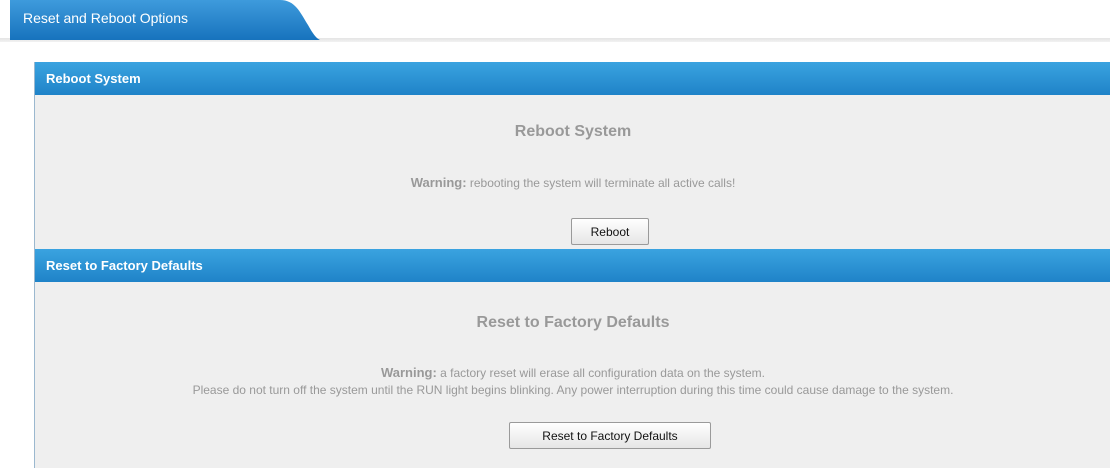 This screenshot has width=1110, height=468. What do you see at coordinates (105, 18) in the screenshot?
I see `tab-label: Reset and Reboot Options` at bounding box center [105, 18].